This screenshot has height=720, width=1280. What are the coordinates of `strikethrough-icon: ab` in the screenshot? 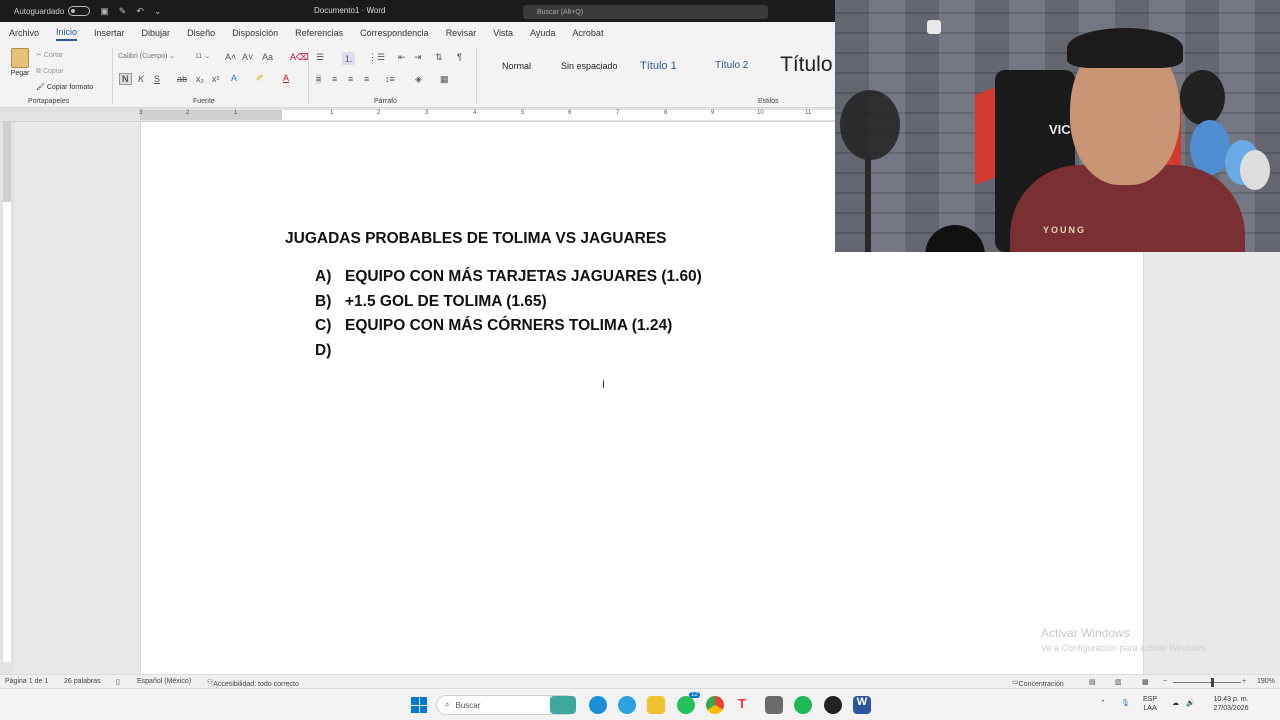 It's located at (182, 79).